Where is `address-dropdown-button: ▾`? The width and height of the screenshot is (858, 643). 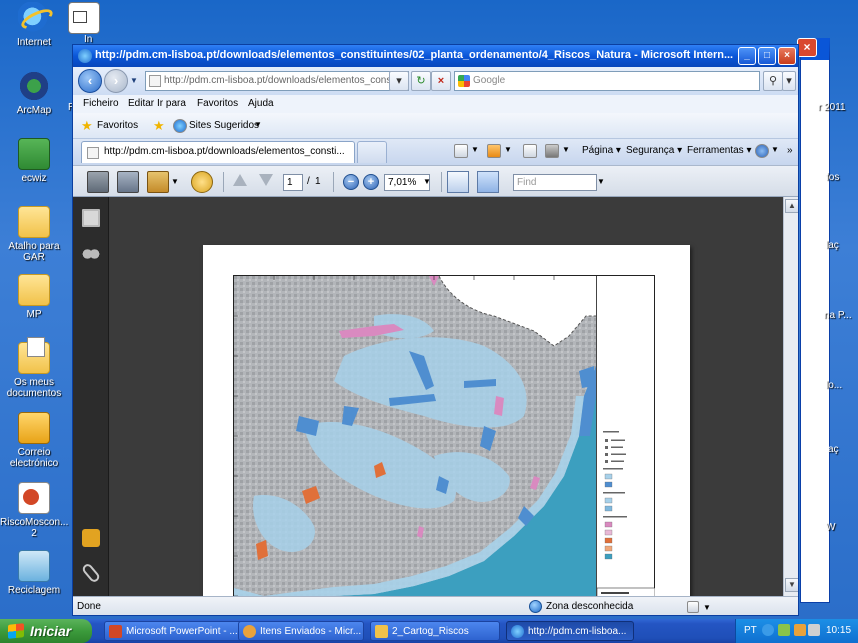 address-dropdown-button: ▾ is located at coordinates (399, 81).